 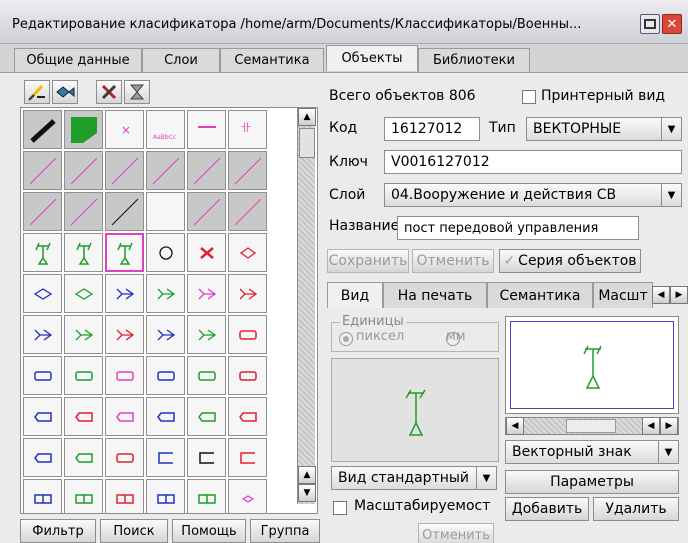 I want to click on blue-double-icon, so click(x=42, y=496).